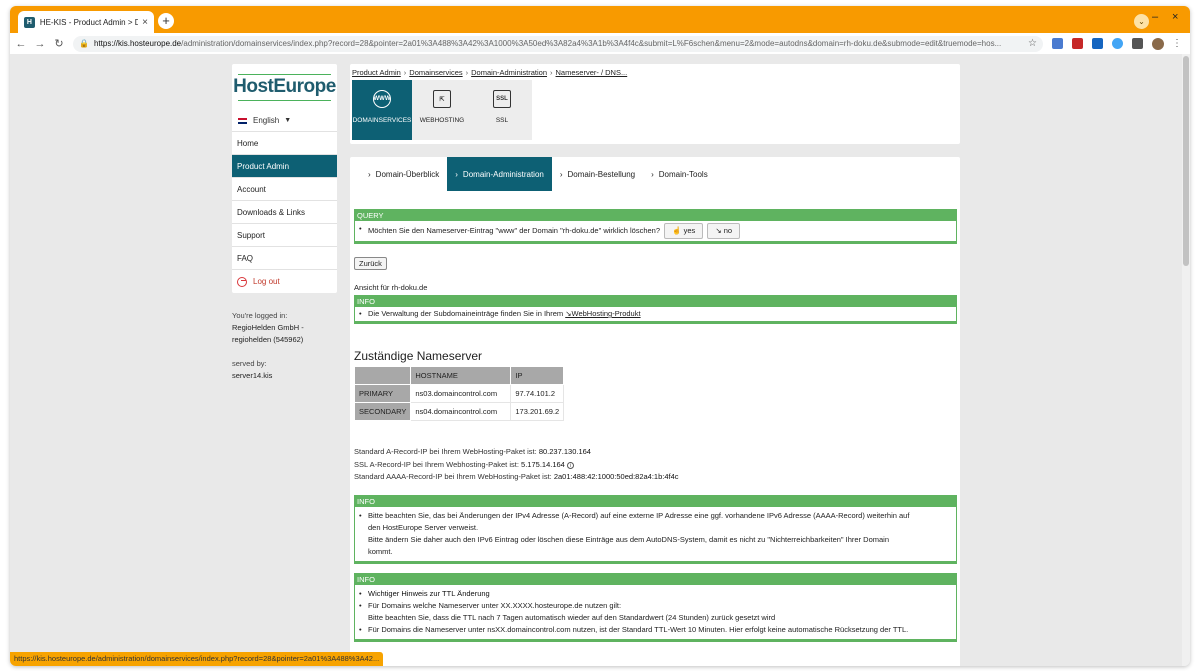  Describe the element at coordinates (284, 212) in the screenshot. I see `sidebar-item-downloads: Downloads & Links` at that location.